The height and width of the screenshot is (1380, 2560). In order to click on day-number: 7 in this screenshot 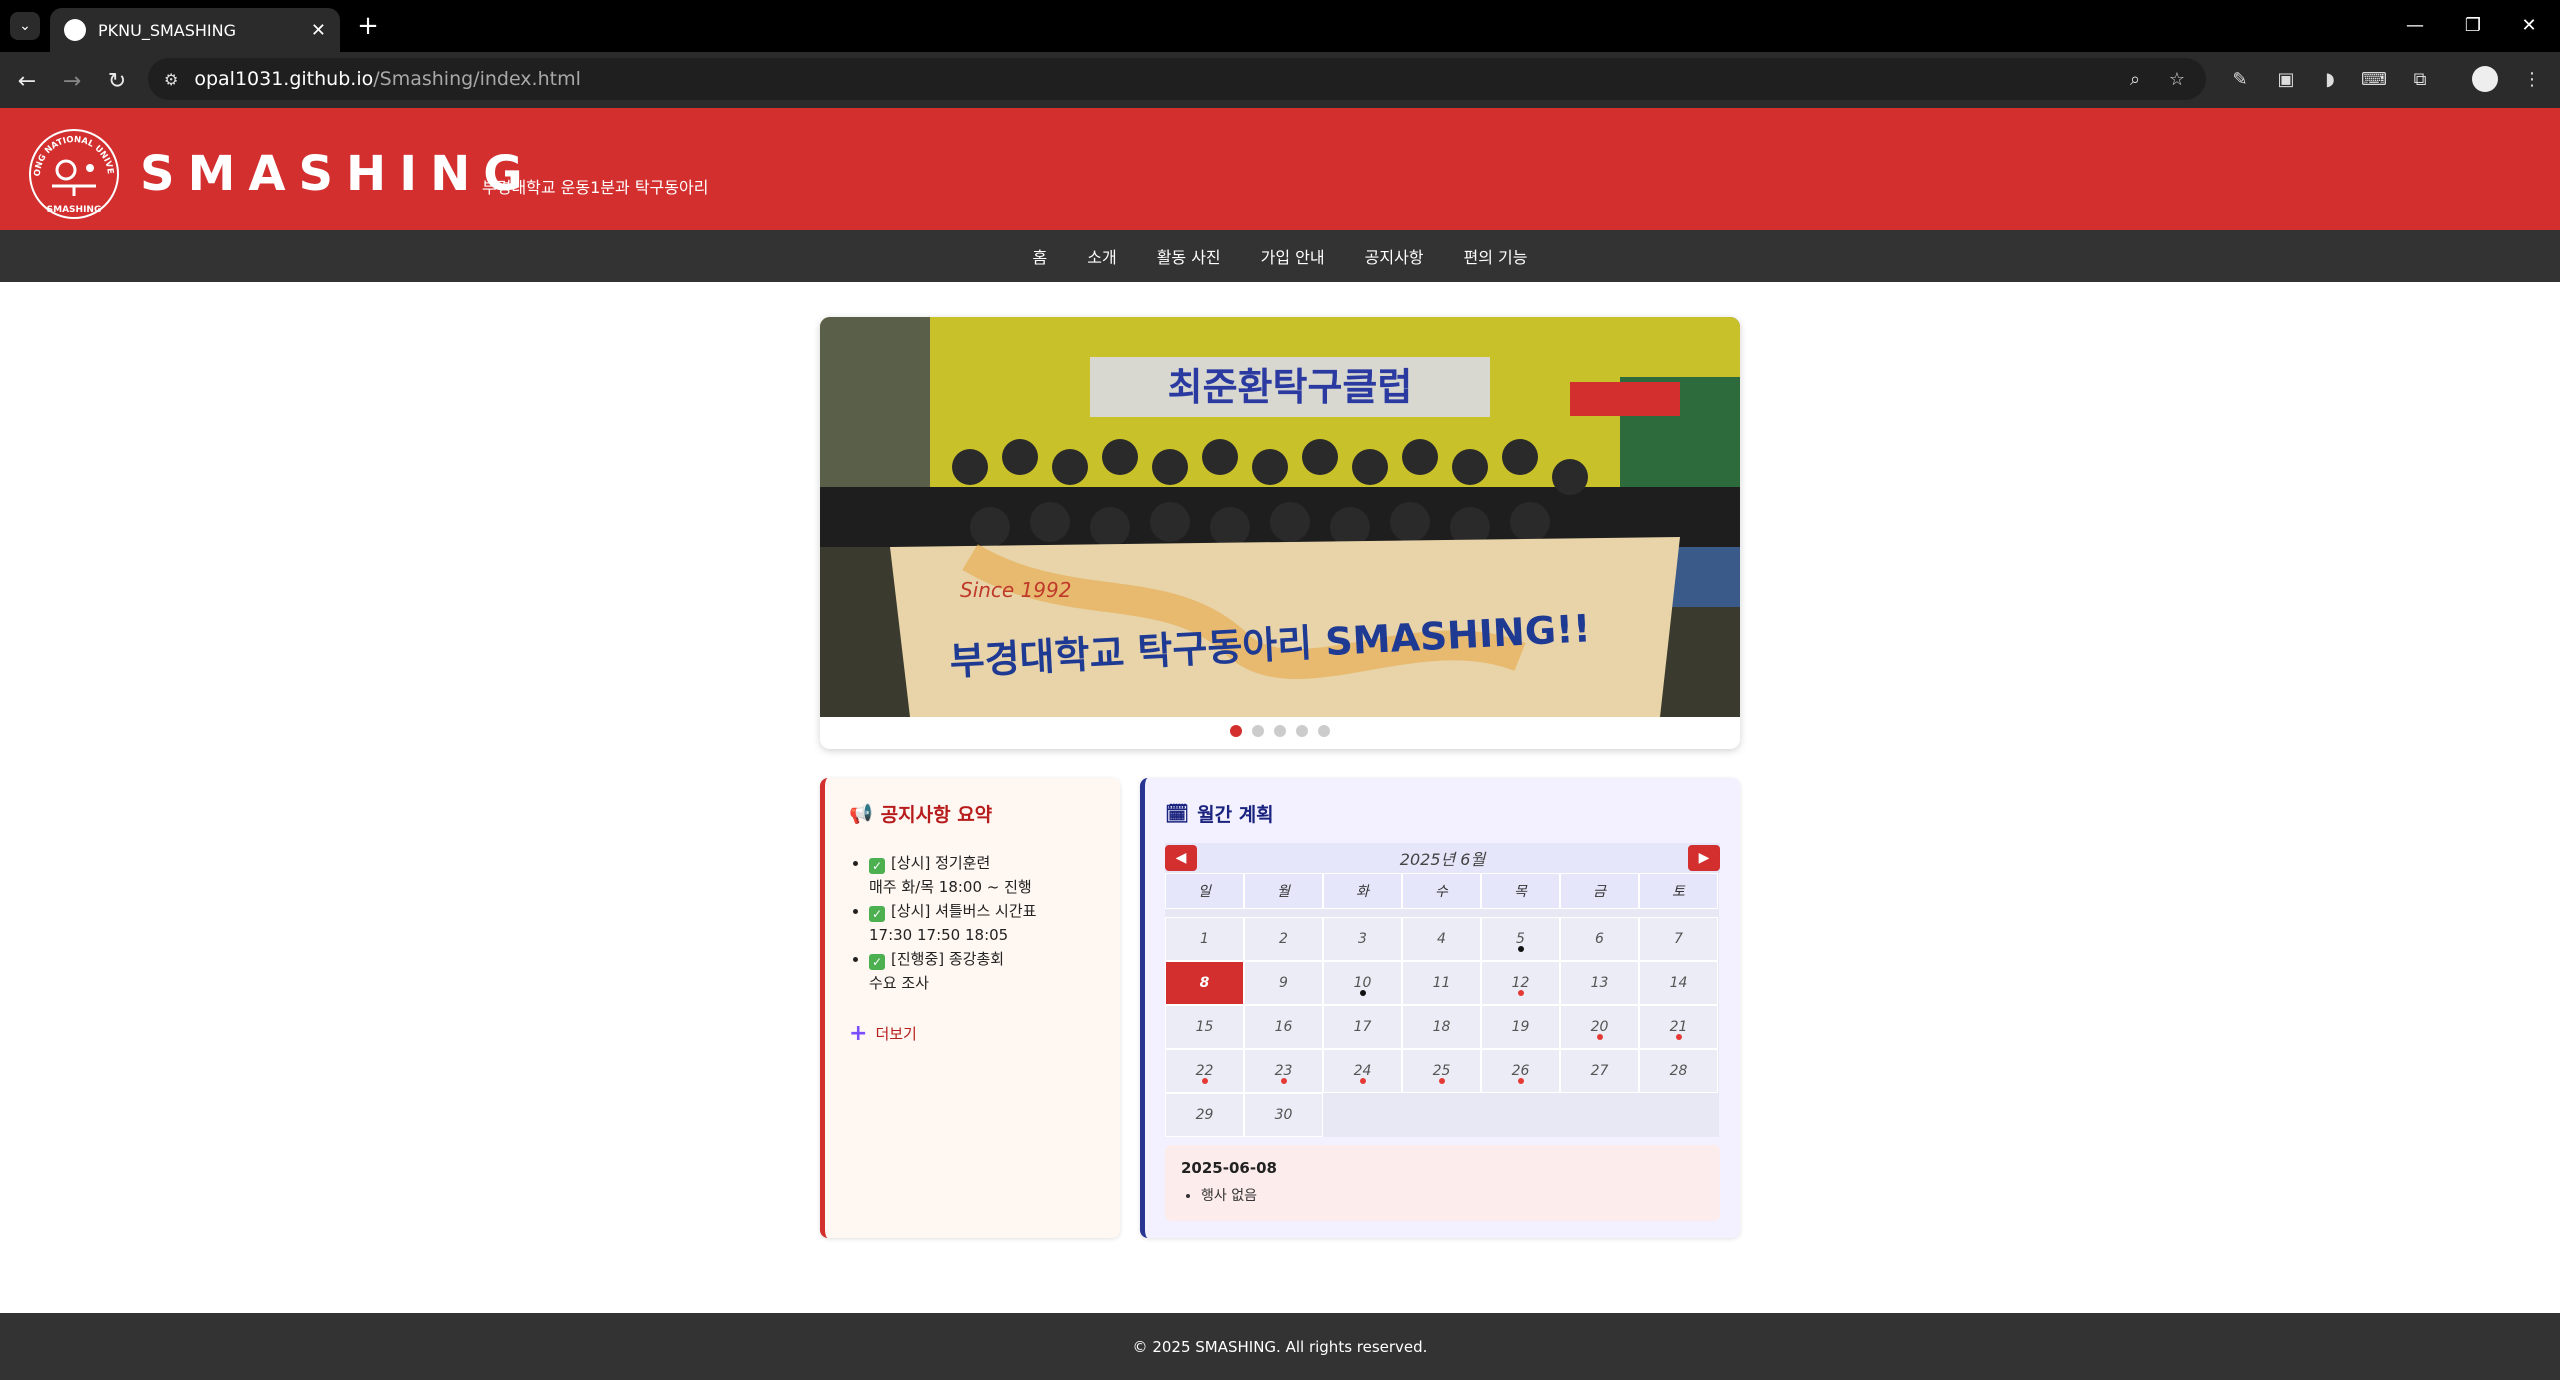, I will do `click(1678, 939)`.